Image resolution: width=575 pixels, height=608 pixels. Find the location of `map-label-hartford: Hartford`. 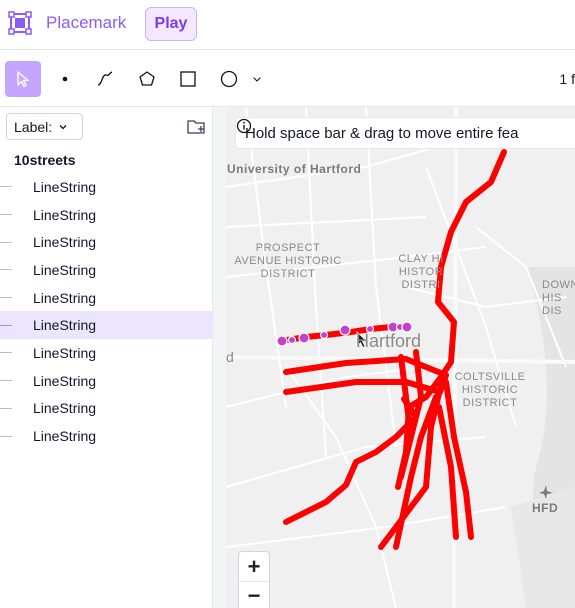

map-label-hartford: Hartford is located at coordinates (389, 341).